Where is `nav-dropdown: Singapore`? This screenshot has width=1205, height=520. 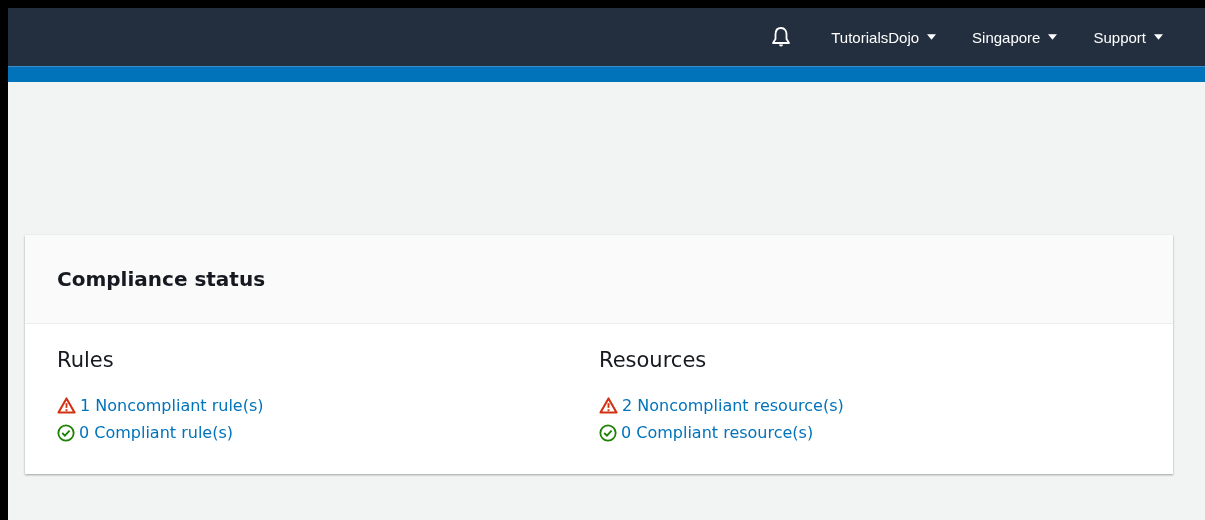
nav-dropdown: Singapore is located at coordinates (1015, 37).